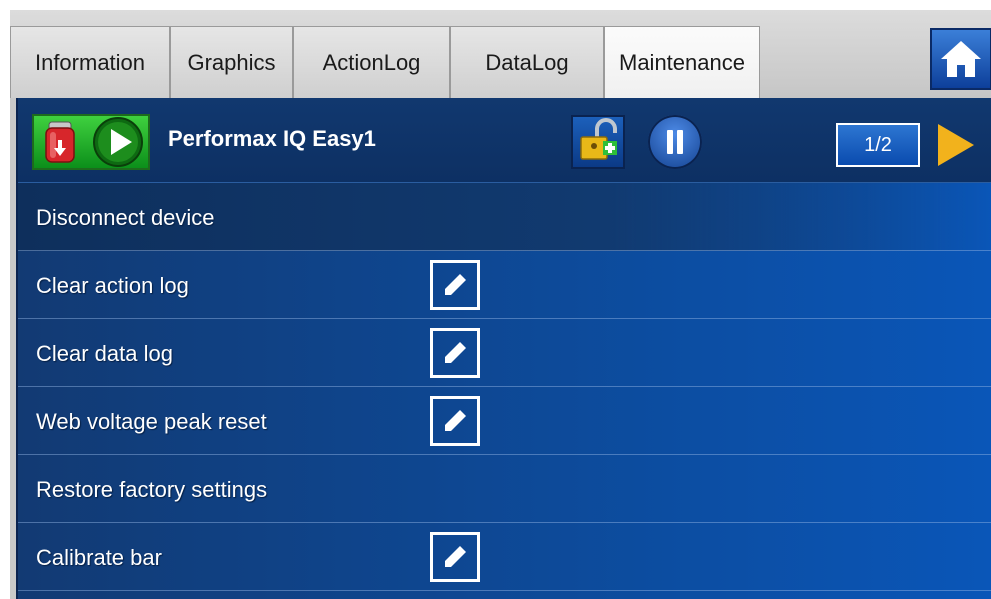  What do you see at coordinates (151, 421) in the screenshot?
I see `item-label: Web voltage peak reset` at bounding box center [151, 421].